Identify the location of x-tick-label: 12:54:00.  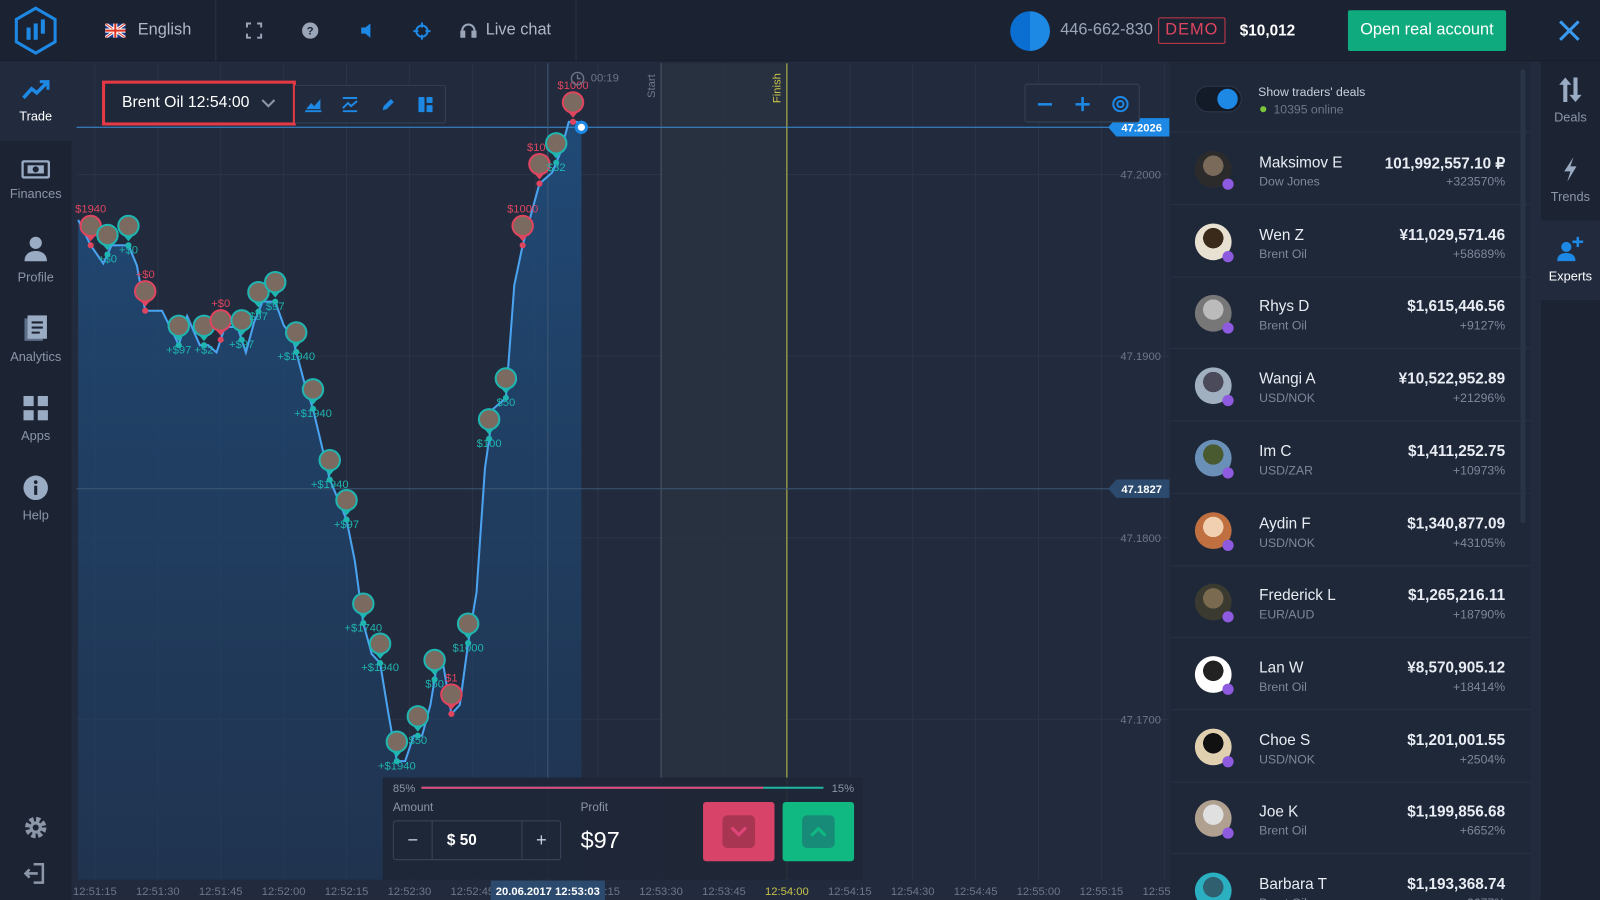
(787, 892).